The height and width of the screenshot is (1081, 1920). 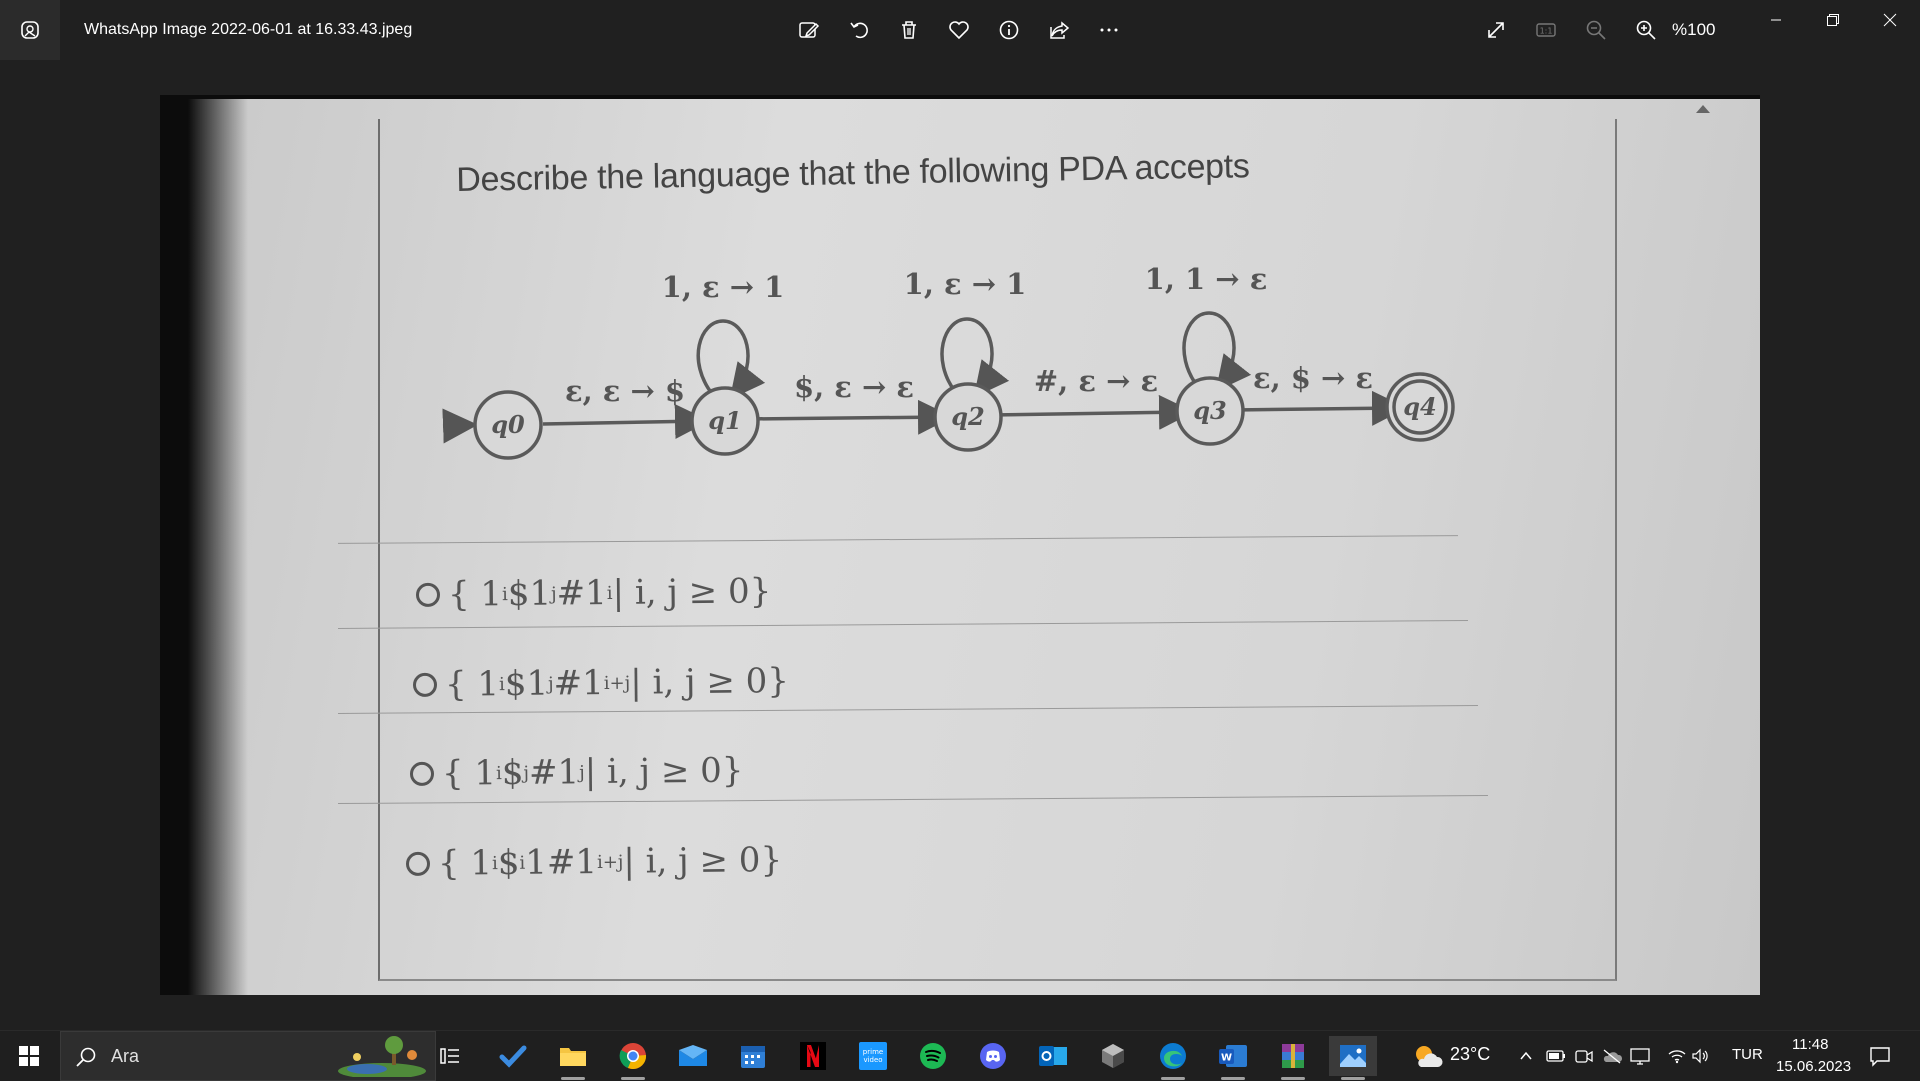 I want to click on favorite-icon, so click(x=959, y=30).